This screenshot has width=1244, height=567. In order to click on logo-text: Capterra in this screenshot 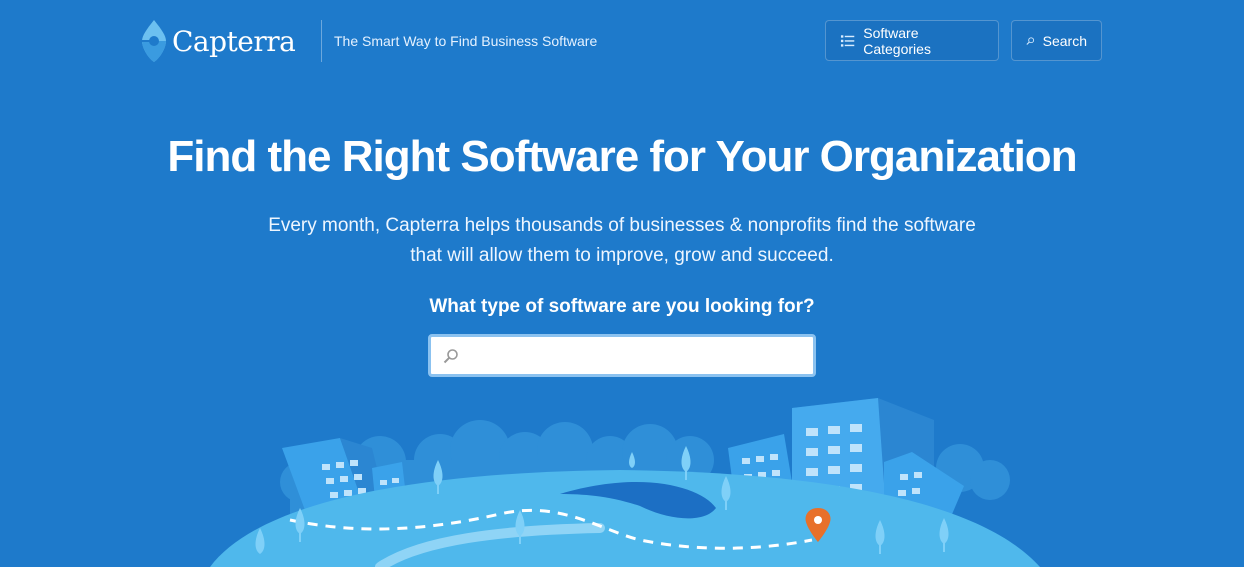, I will do `click(234, 41)`.